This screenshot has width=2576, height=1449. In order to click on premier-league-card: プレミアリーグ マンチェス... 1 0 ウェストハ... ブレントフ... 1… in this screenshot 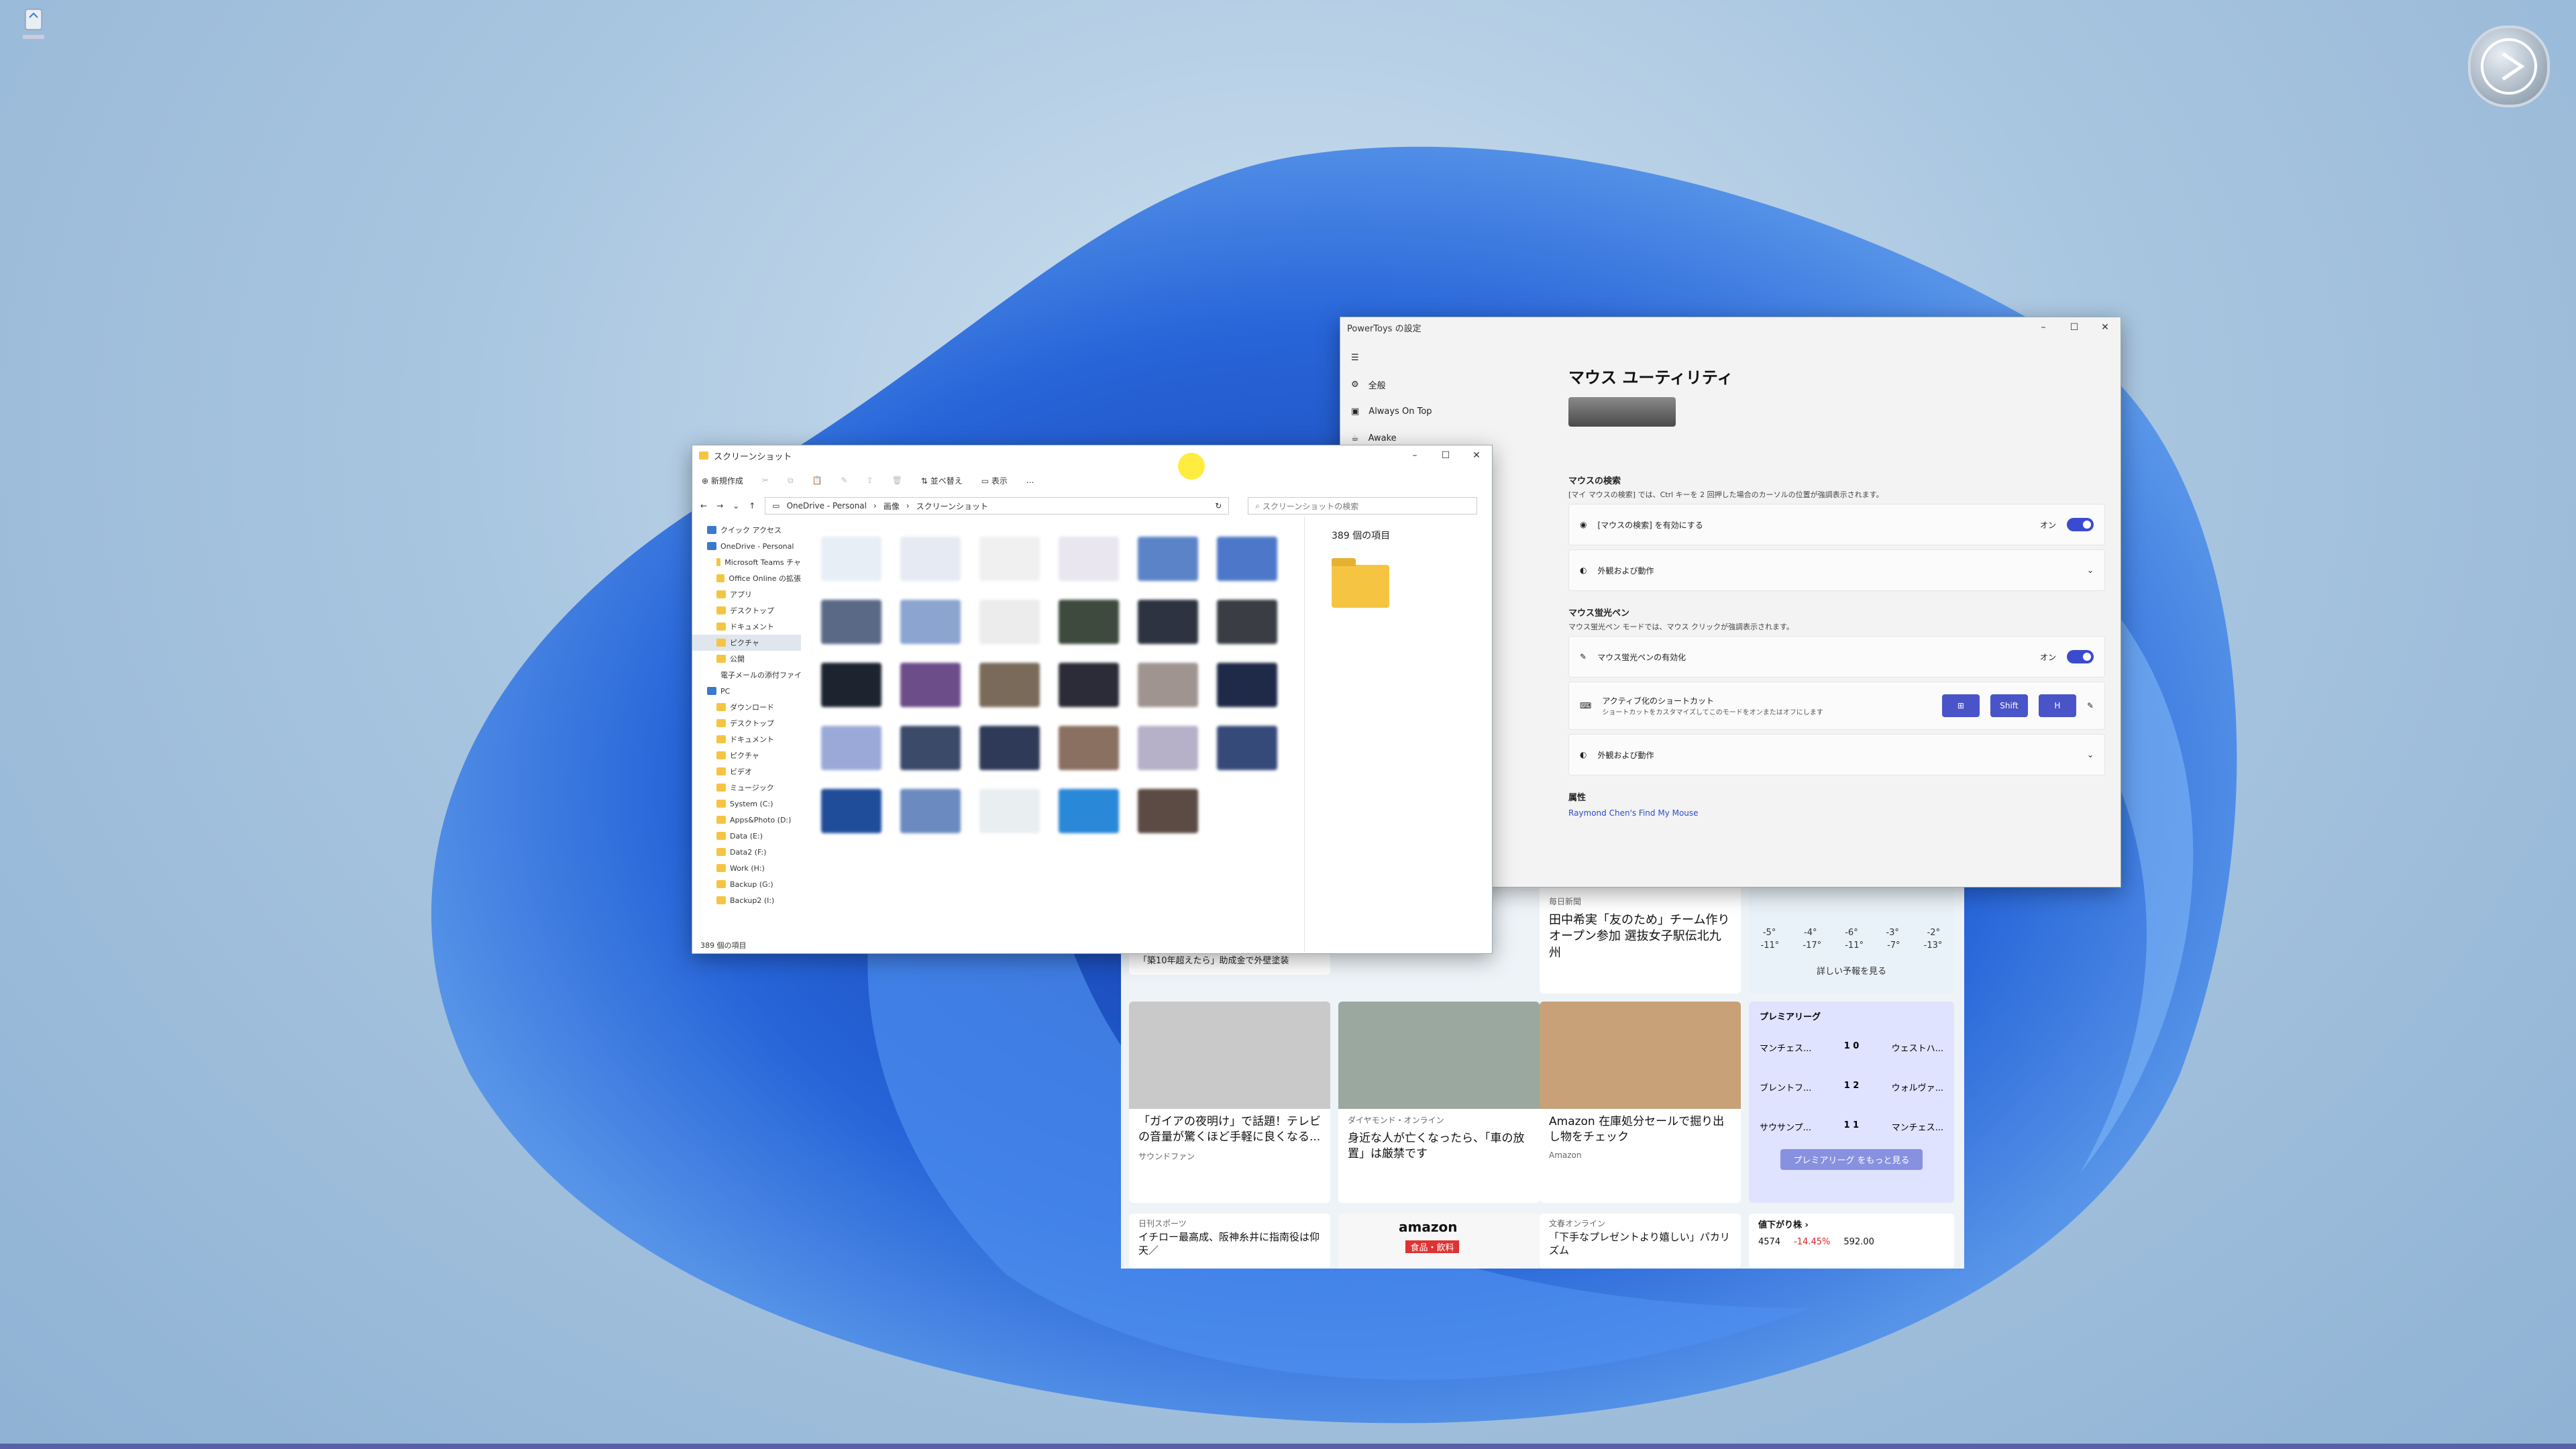, I will do `click(1851, 1102)`.